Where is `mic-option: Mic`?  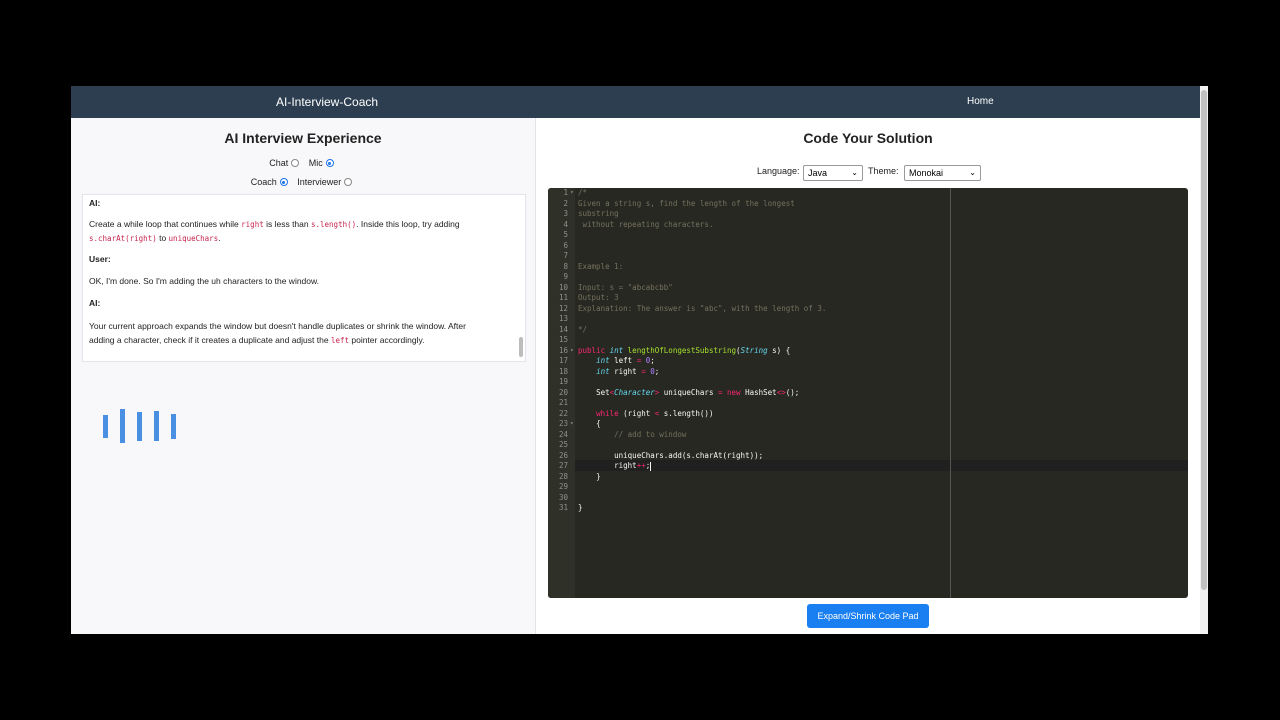 mic-option: Mic is located at coordinates (323, 163).